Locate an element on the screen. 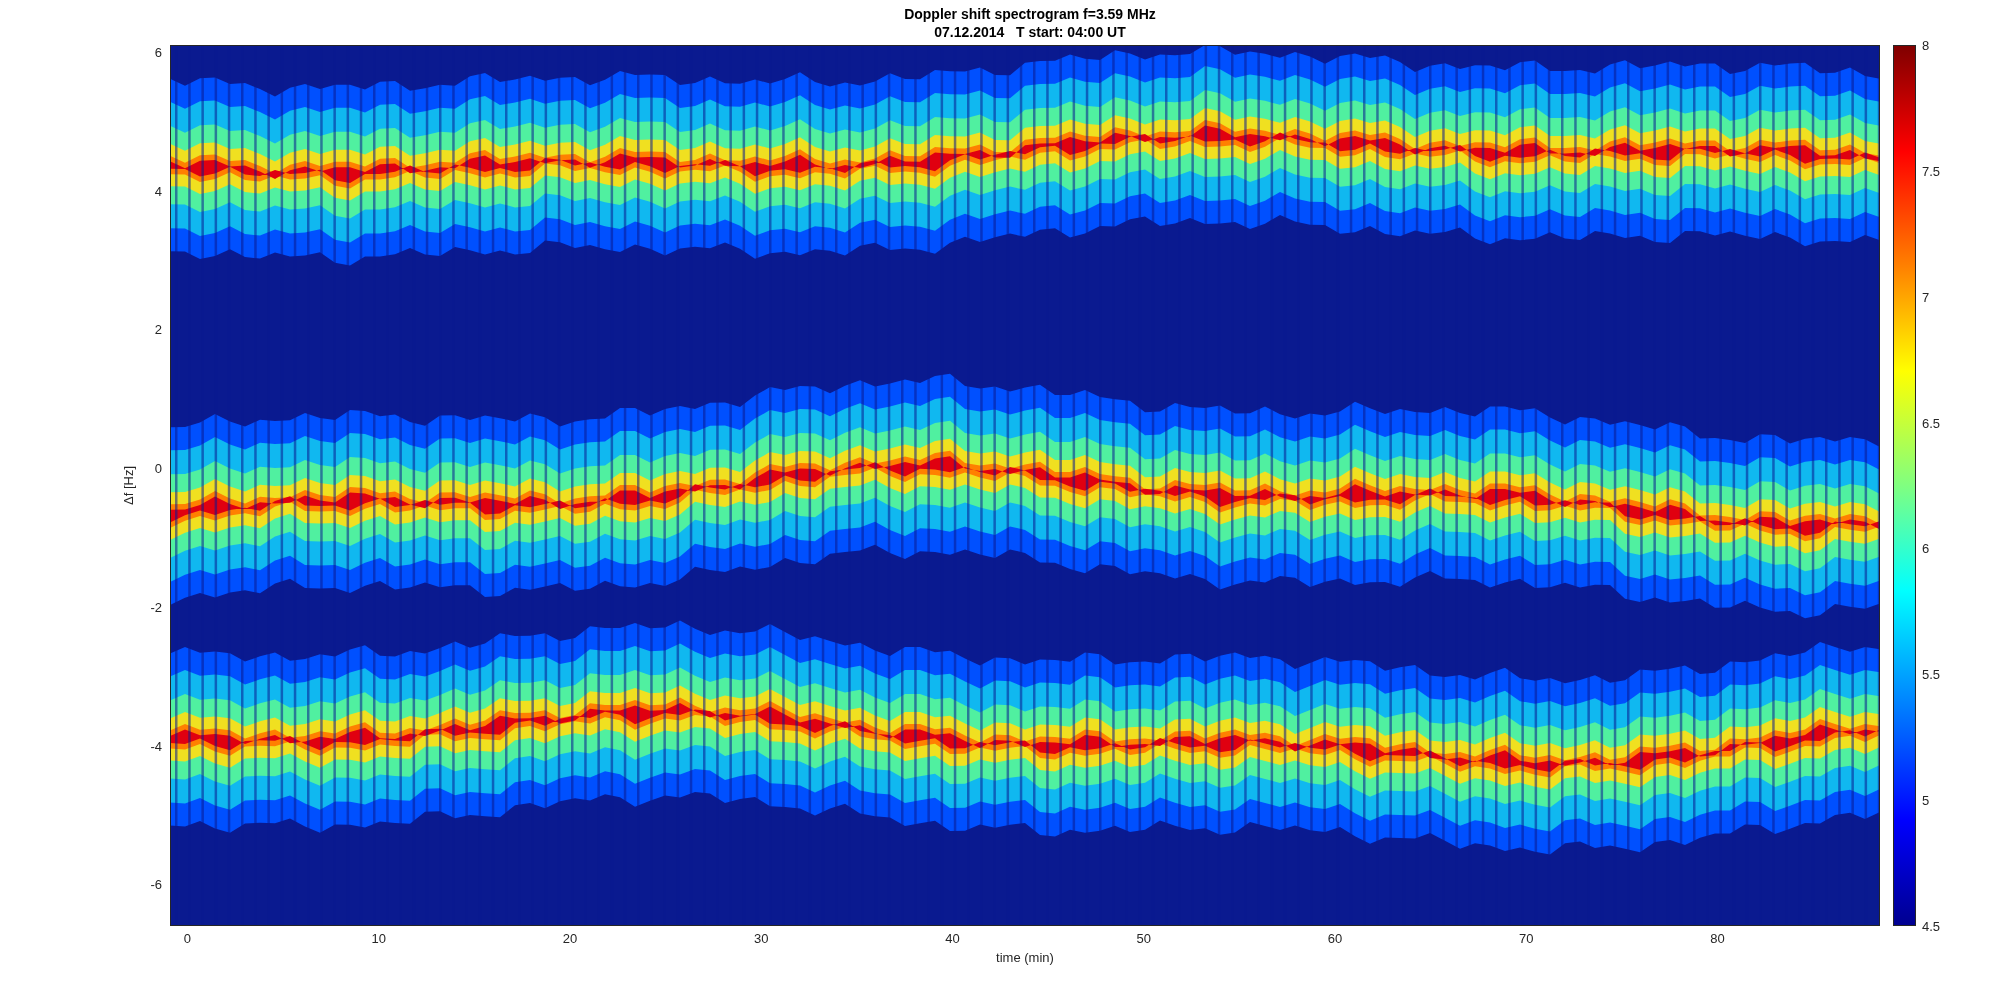  colorbar-tick-label: 6 is located at coordinates (1926, 548).